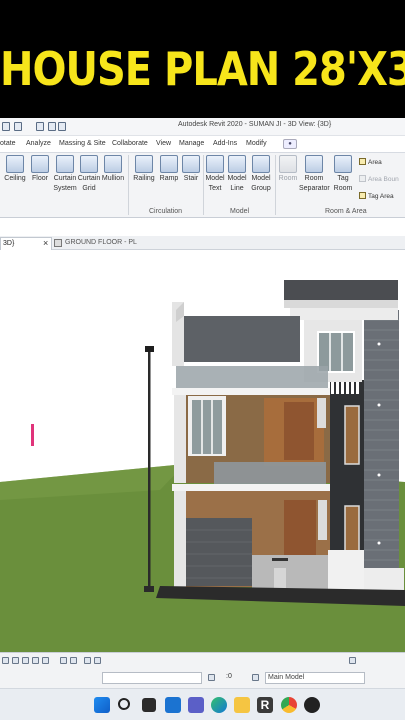  What do you see at coordinates (63, 660) in the screenshot?
I see `crop-view-icon` at bounding box center [63, 660].